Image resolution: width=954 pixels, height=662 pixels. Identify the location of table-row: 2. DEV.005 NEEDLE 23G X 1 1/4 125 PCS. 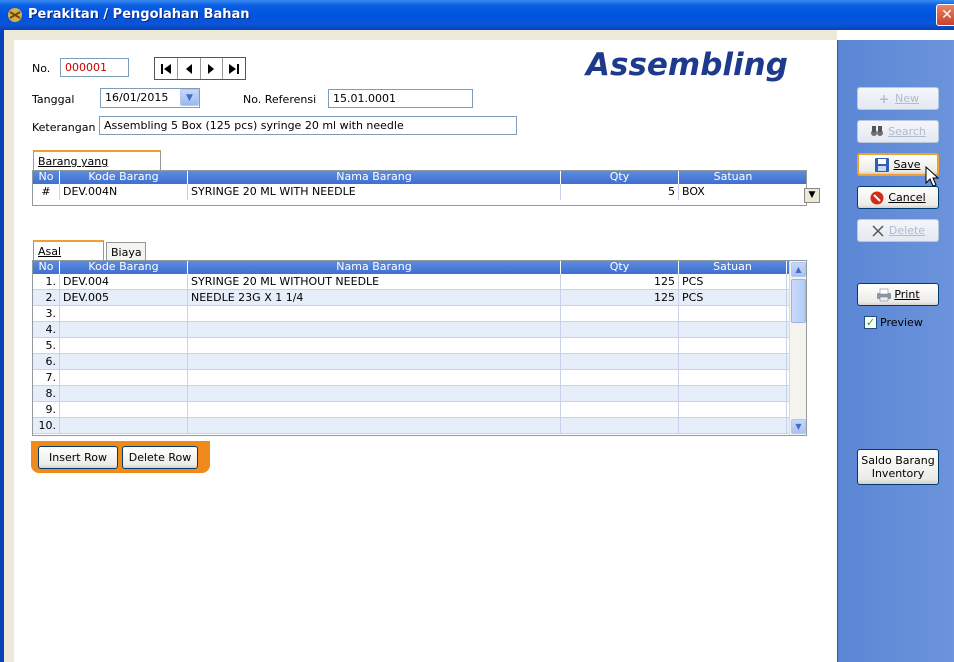
(412, 298).